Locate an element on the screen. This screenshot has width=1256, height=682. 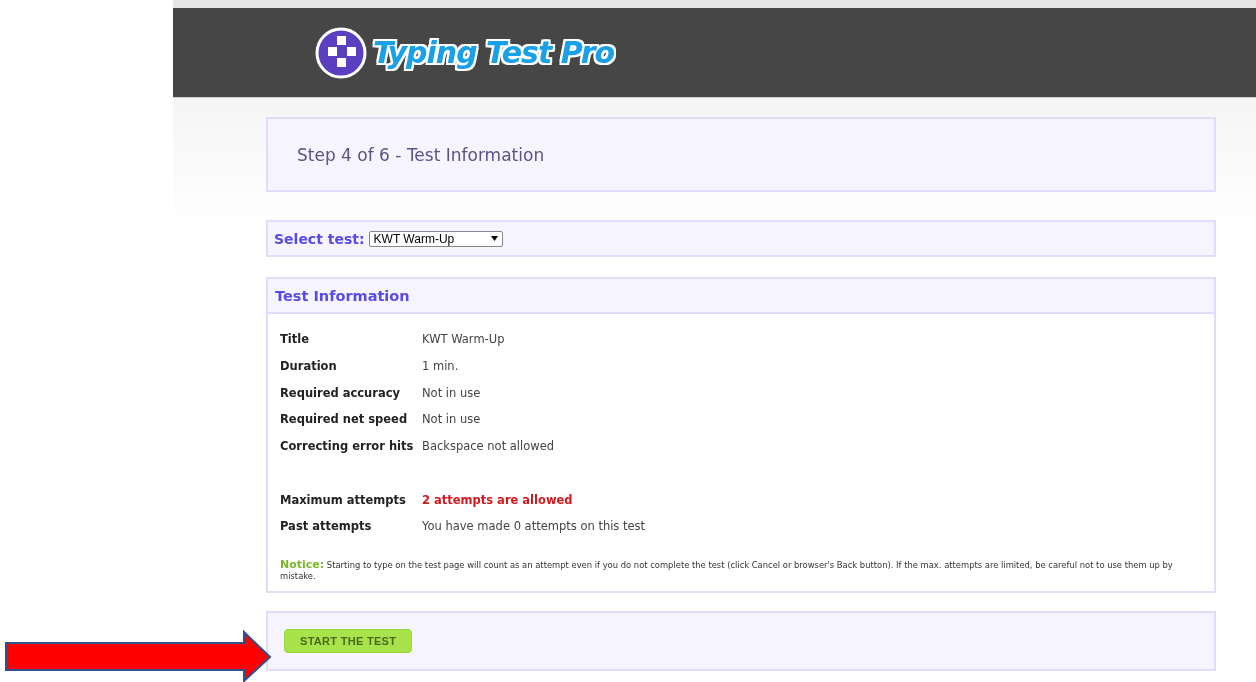
info-heading: Test Information is located at coordinates (342, 295).